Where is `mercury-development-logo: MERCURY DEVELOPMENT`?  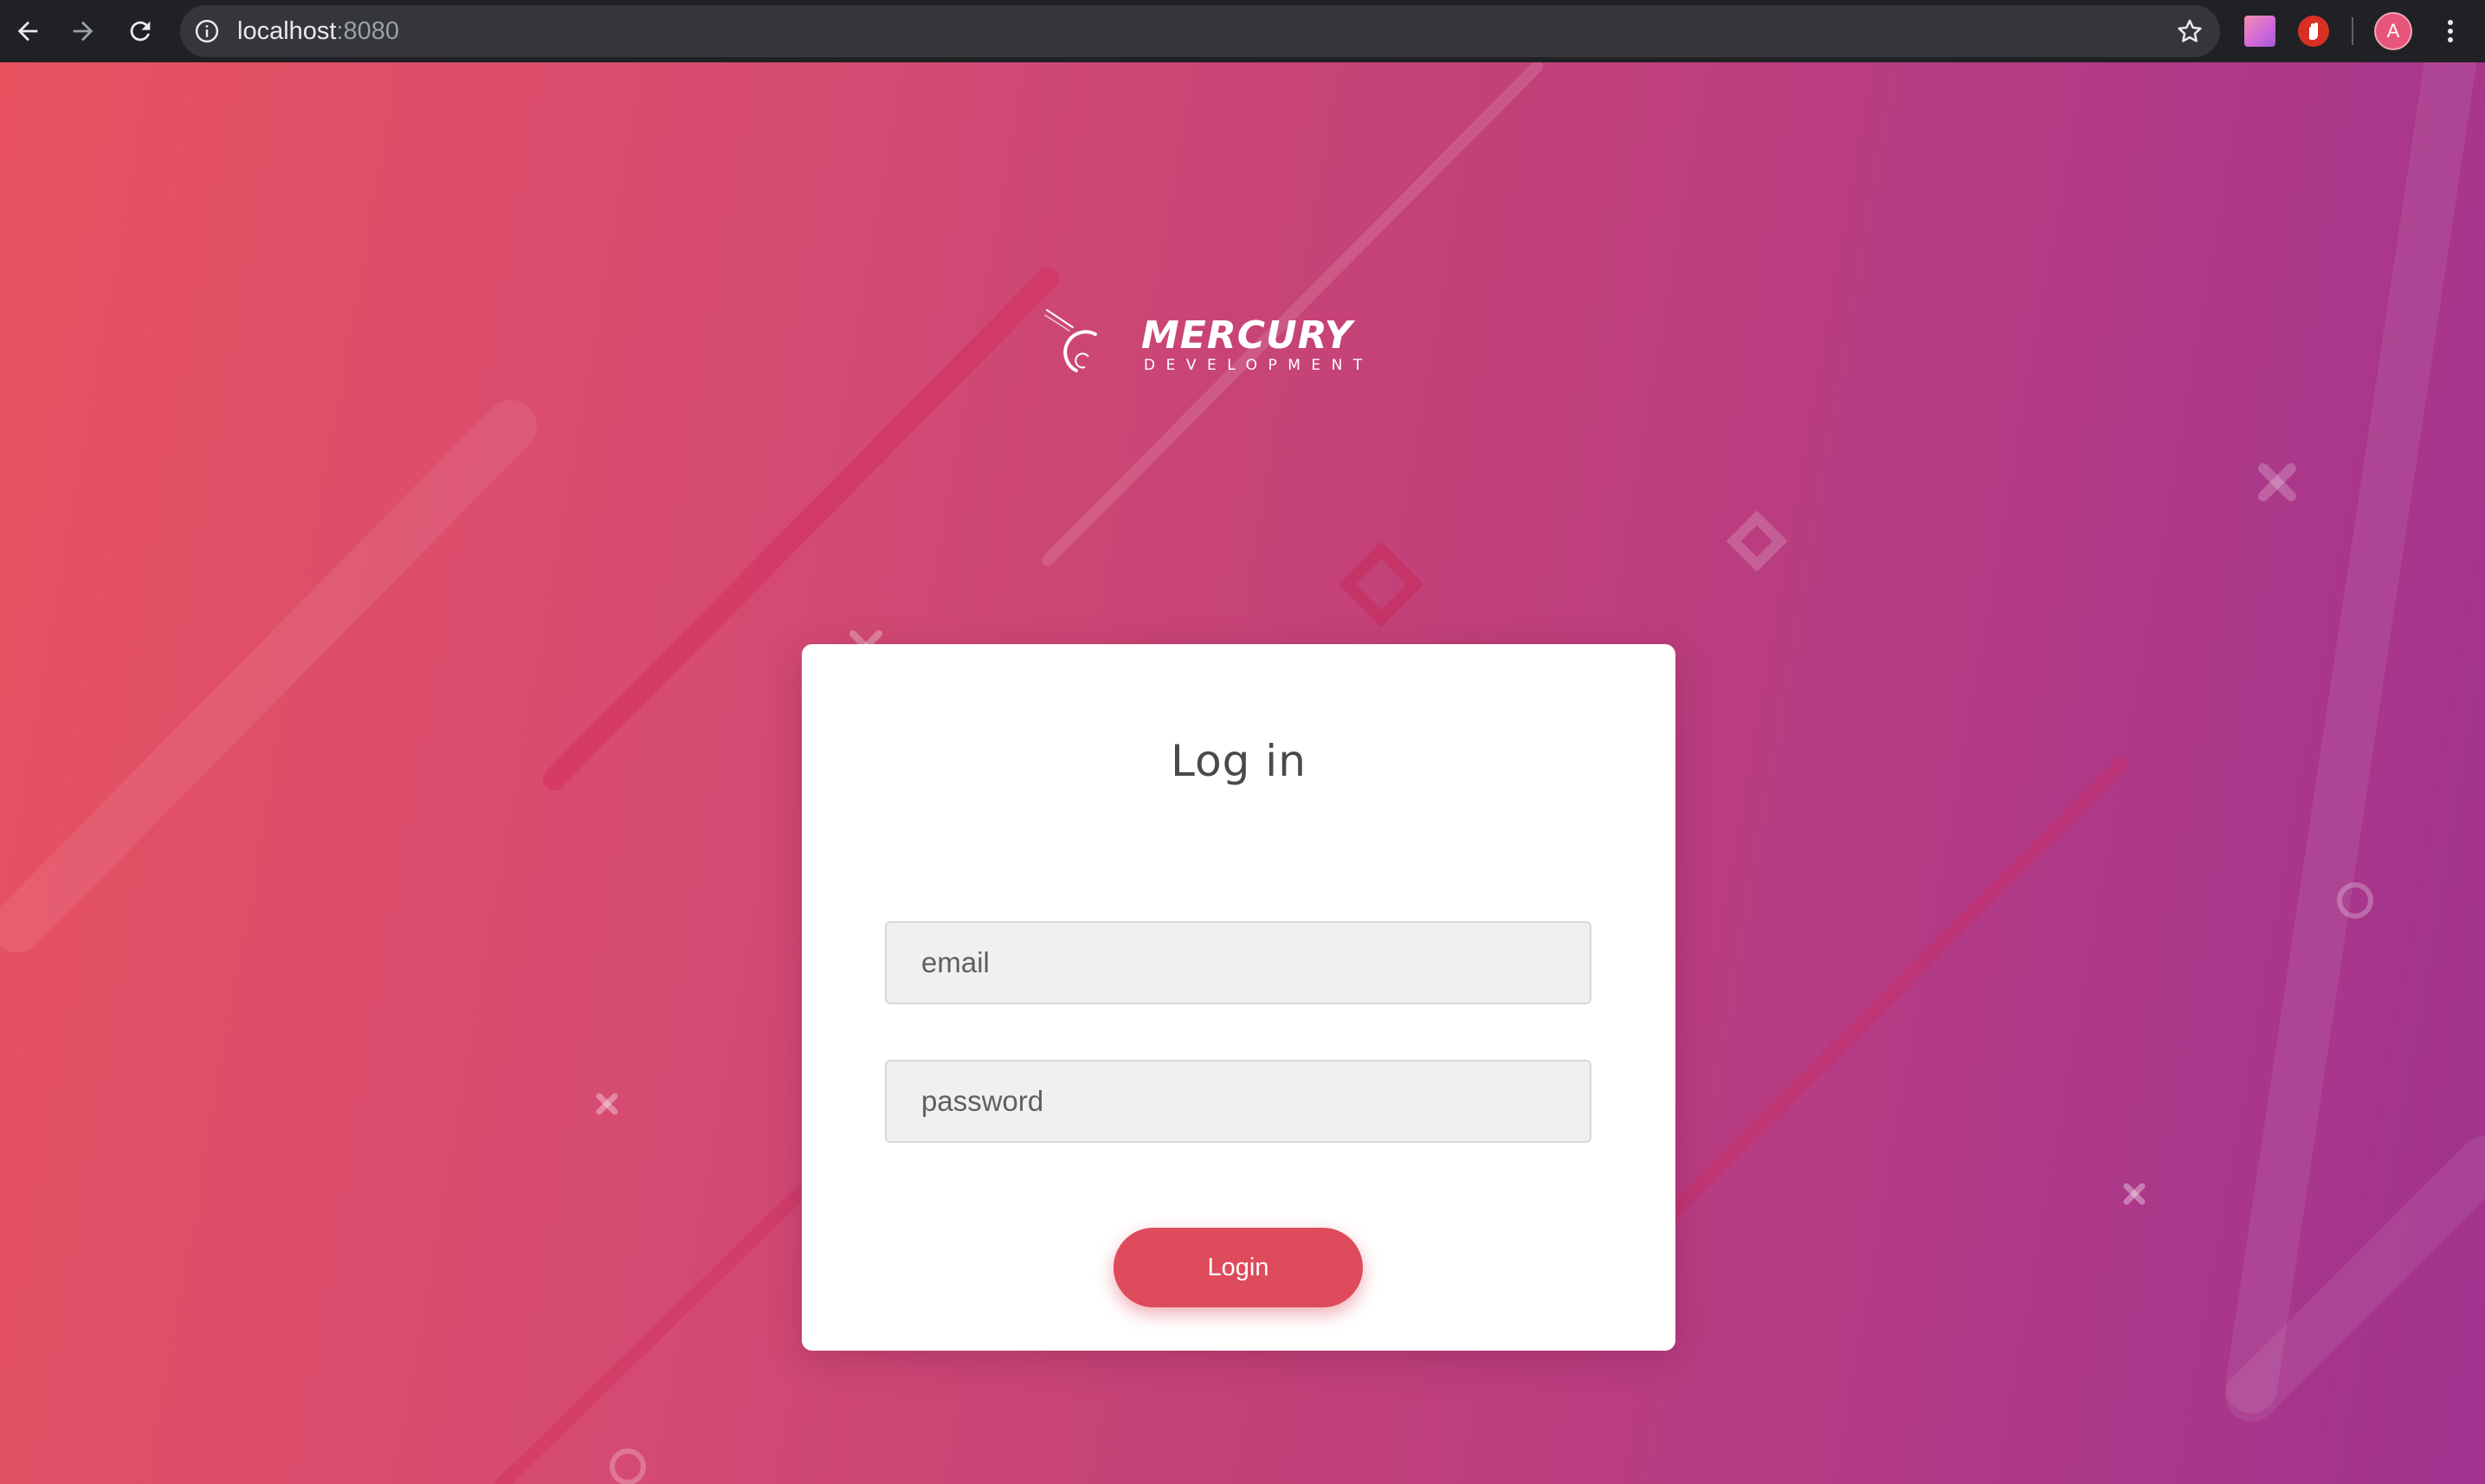 mercury-development-logo: MERCURY DEVELOPMENT is located at coordinates (1208, 341).